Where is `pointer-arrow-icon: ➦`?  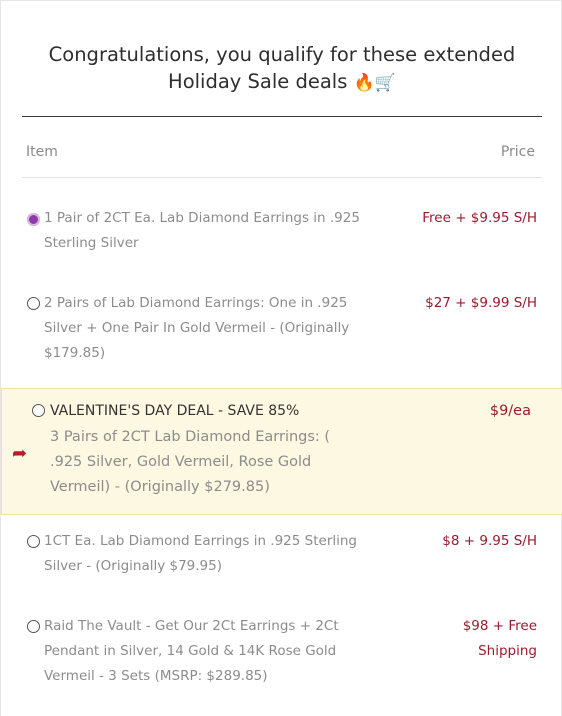
pointer-arrow-icon: ➦ is located at coordinates (20, 453).